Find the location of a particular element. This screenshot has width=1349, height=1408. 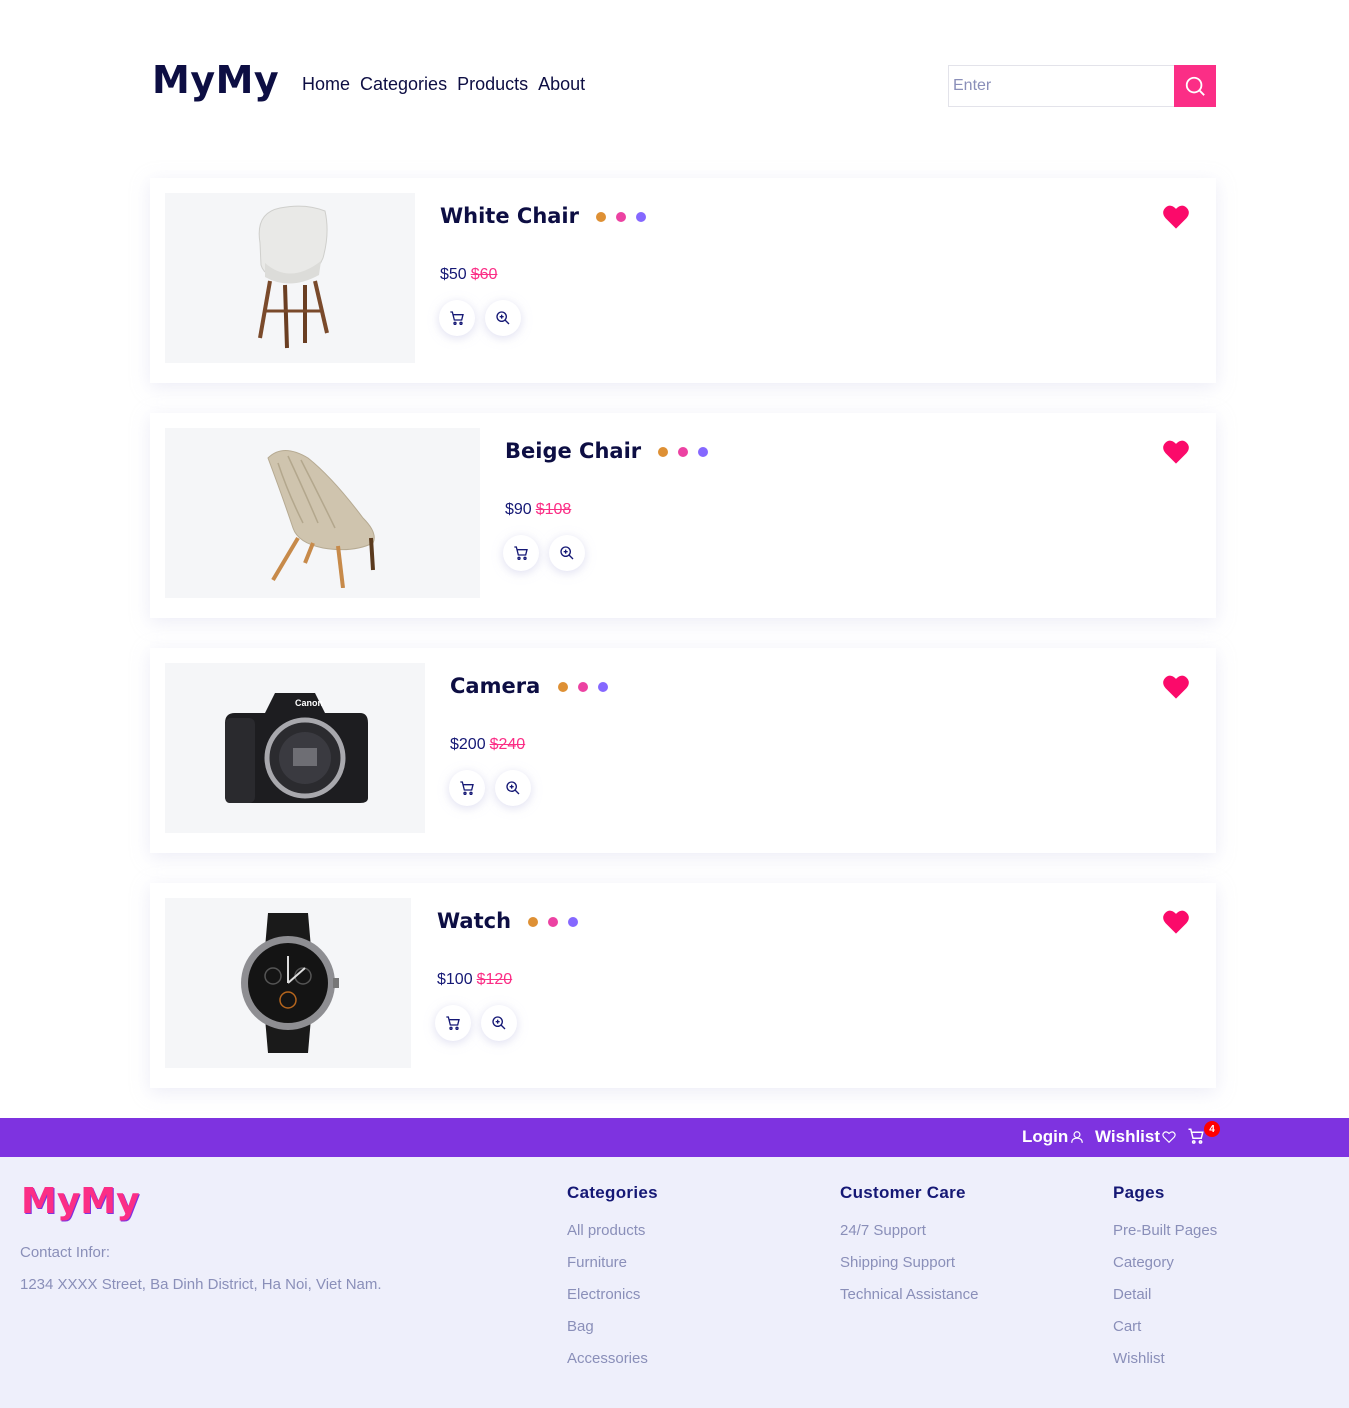

old-price: $108 is located at coordinates (553, 509).